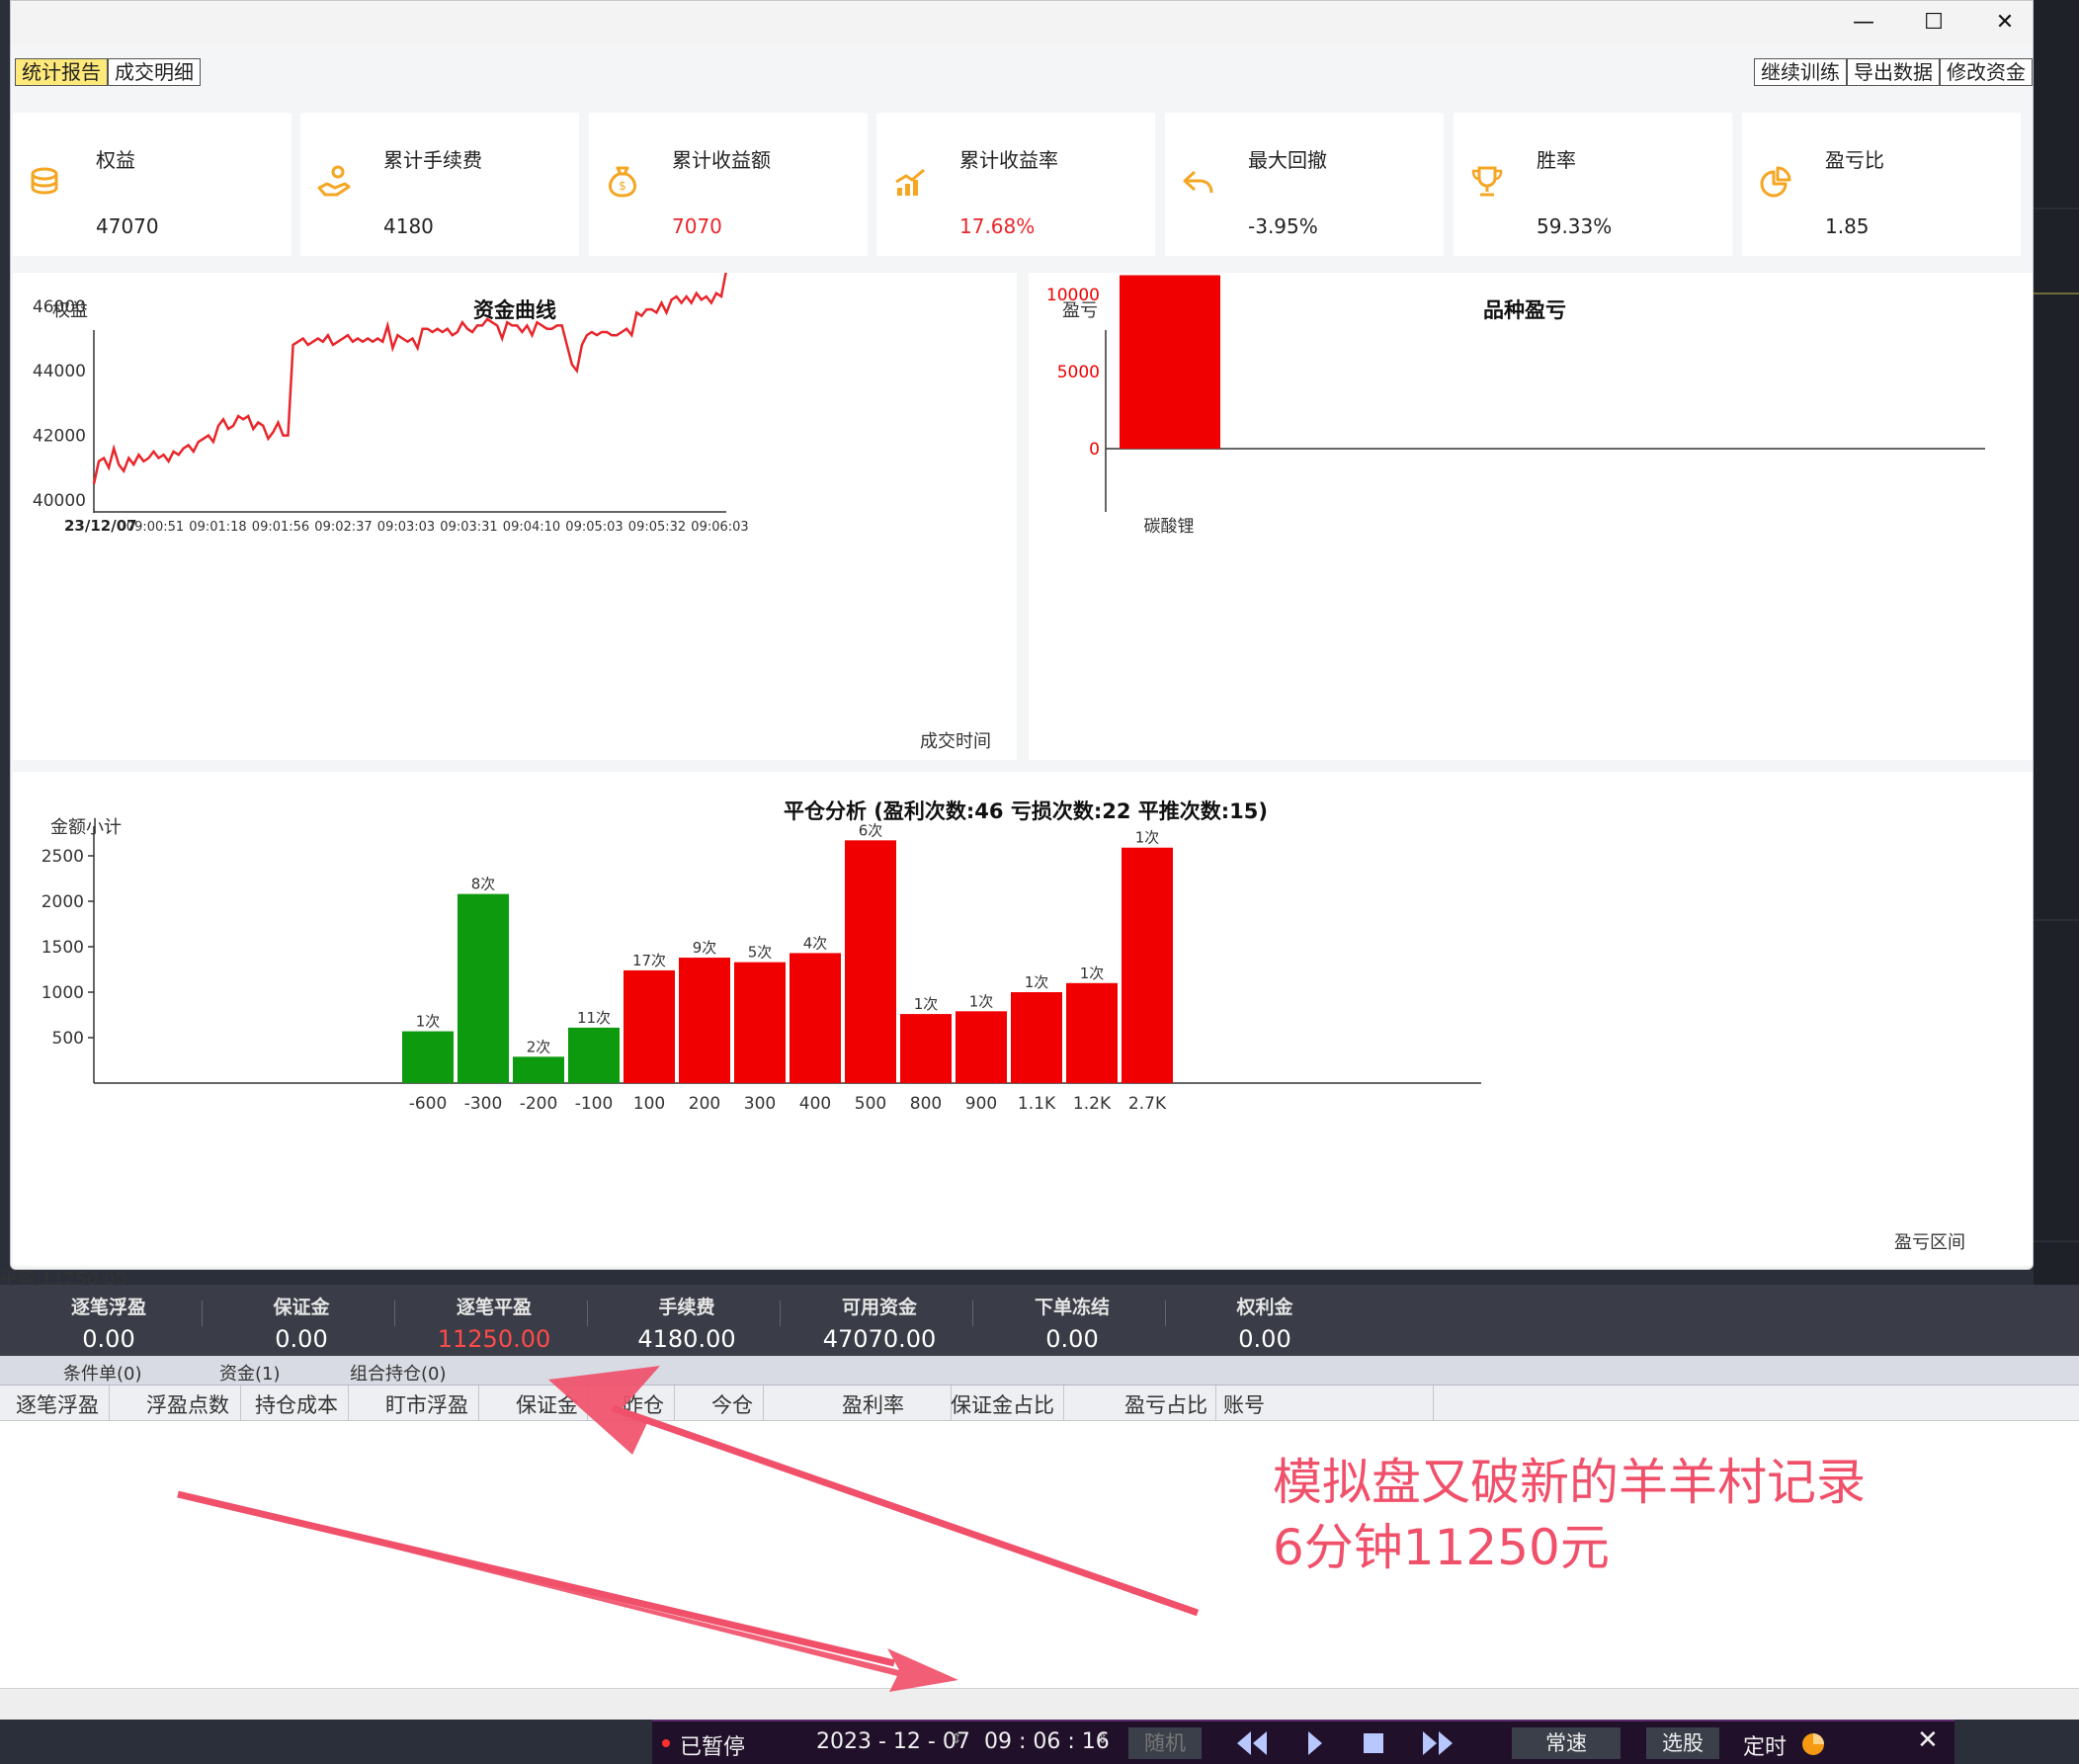  I want to click on x-tick-label: 09:02:37, so click(343, 527).